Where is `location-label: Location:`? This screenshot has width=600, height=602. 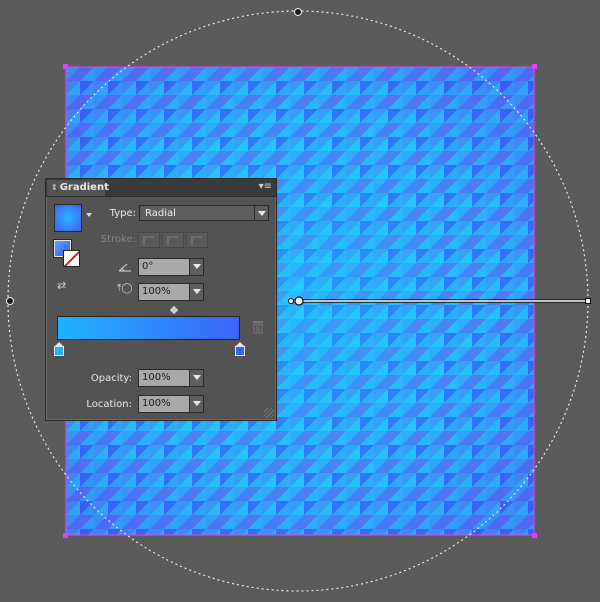 location-label: Location: is located at coordinates (109, 404).